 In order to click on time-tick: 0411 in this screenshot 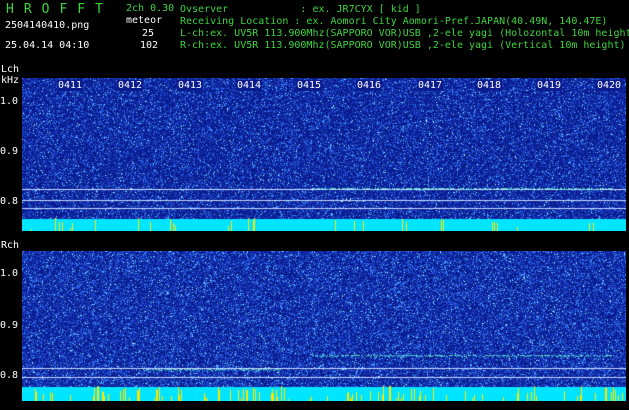, I will do `click(70, 85)`.